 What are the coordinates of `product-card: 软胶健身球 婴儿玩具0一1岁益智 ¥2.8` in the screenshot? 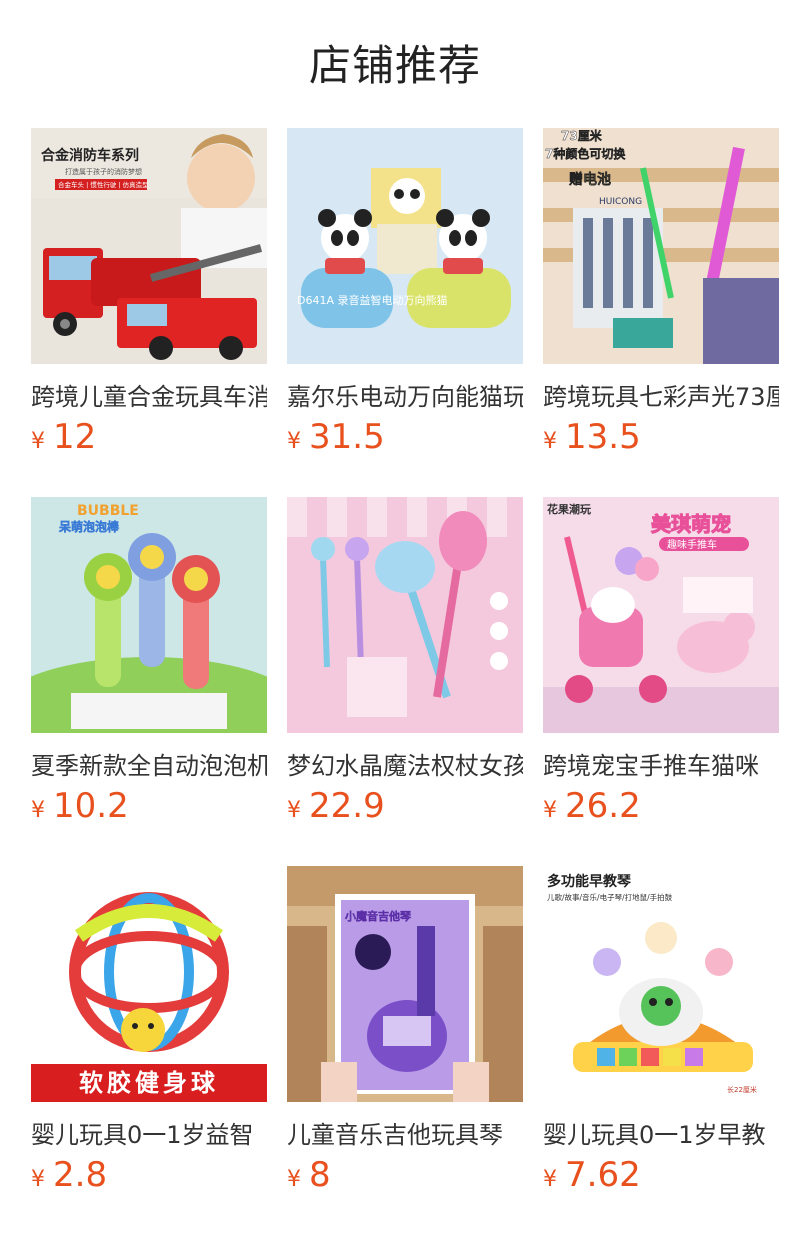 It's located at (149, 1031).